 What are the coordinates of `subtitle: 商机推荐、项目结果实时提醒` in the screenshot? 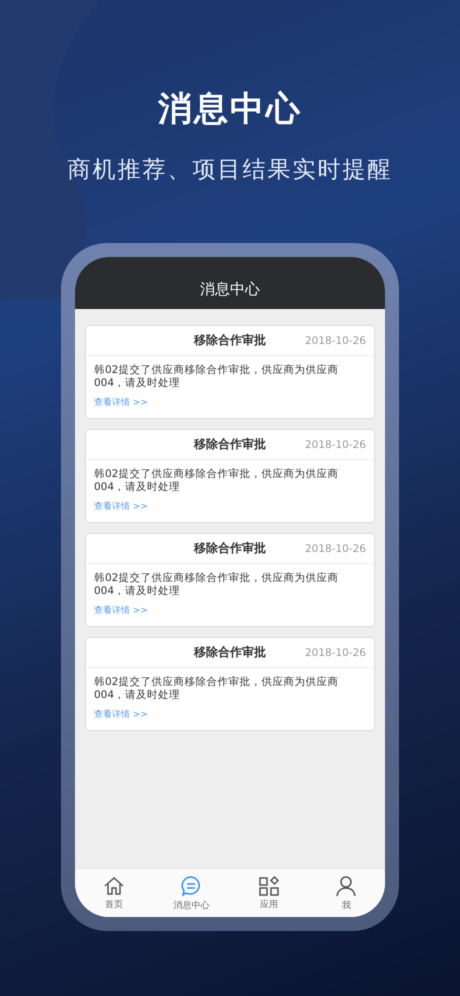 It's located at (230, 170).